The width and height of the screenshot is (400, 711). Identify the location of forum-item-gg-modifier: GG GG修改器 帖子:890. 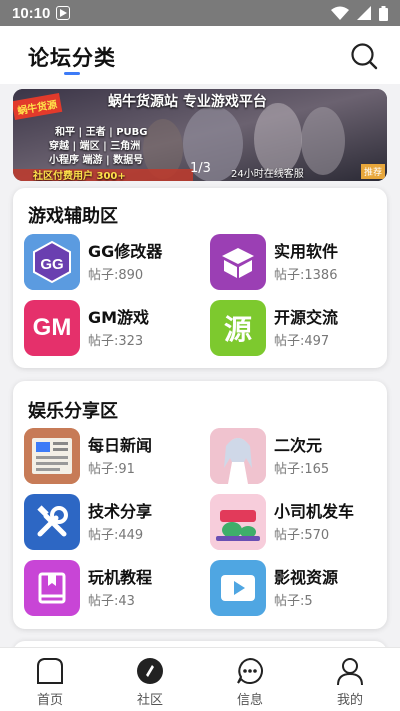
(109, 263).